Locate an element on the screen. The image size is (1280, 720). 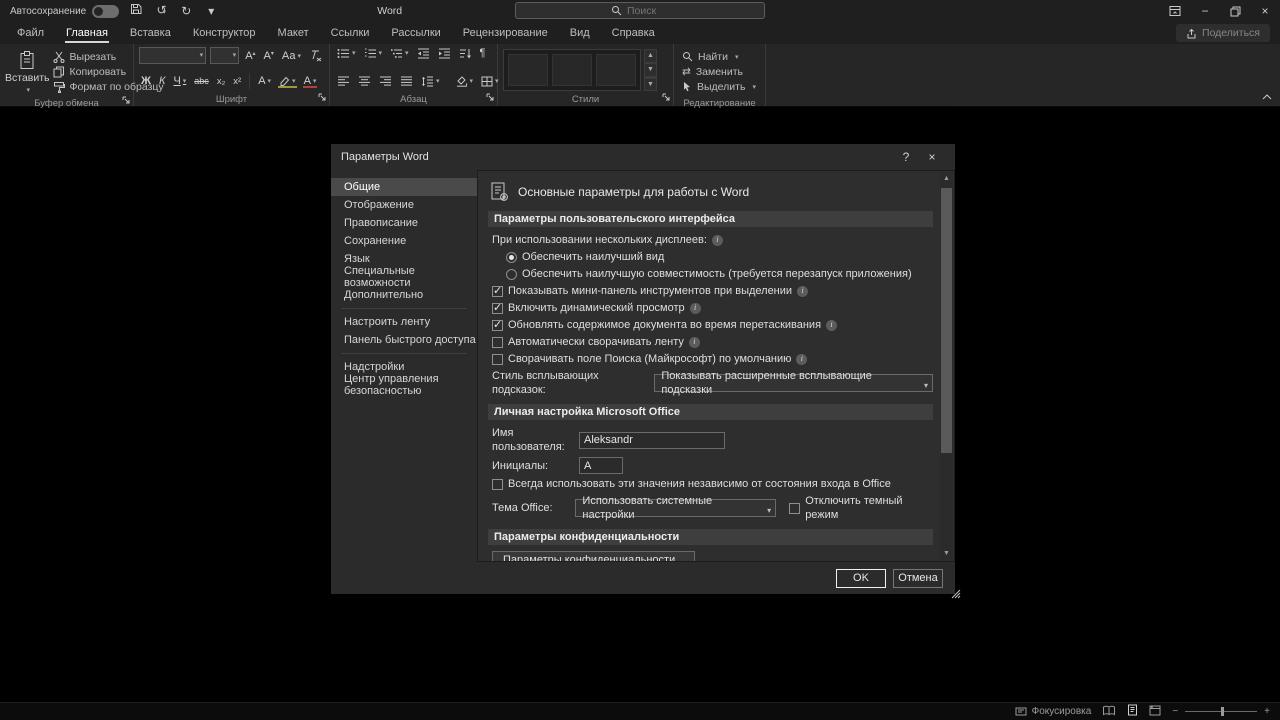
font-size-select is located at coordinates (225, 55).